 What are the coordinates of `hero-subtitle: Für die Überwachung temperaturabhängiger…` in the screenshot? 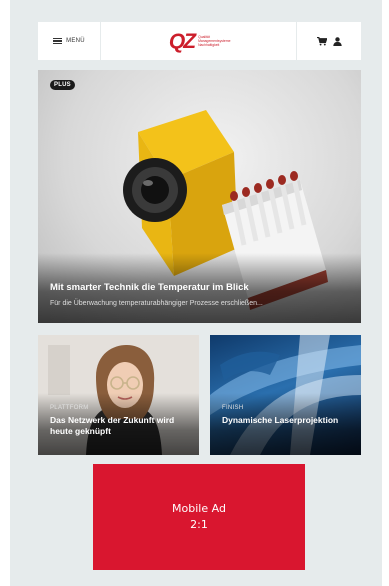 It's located at (156, 303).